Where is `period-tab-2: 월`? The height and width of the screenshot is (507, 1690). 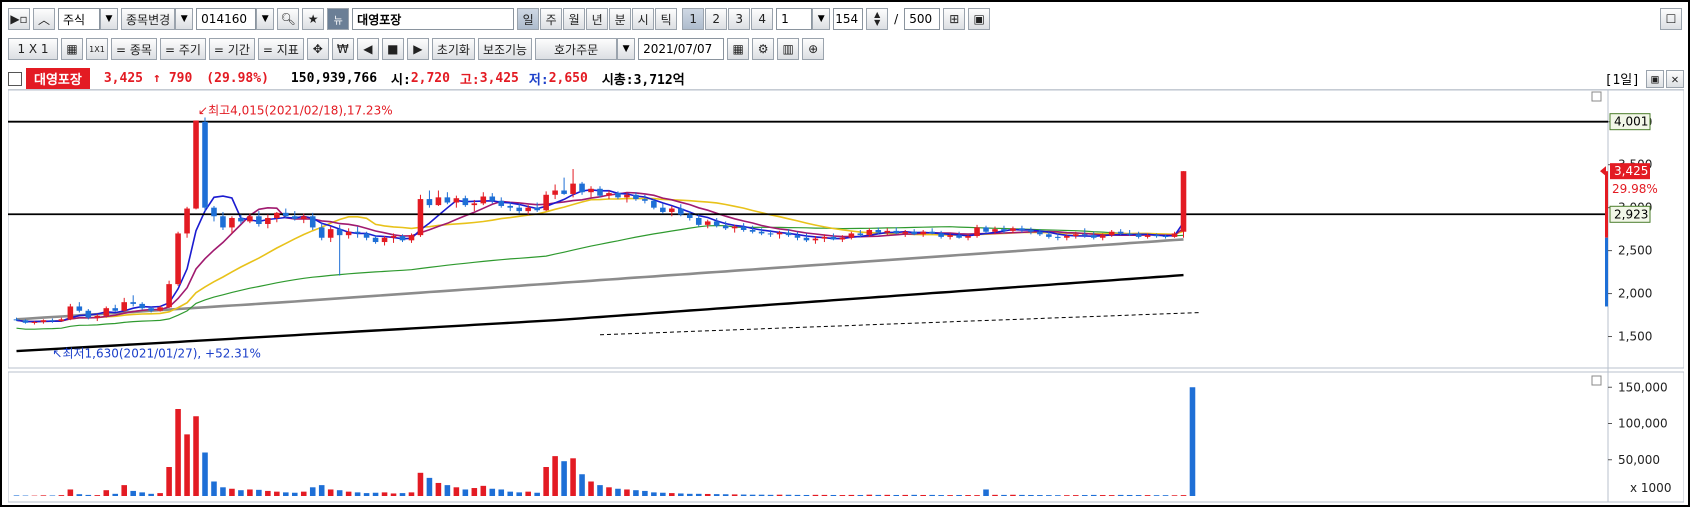 period-tab-2: 월 is located at coordinates (574, 19).